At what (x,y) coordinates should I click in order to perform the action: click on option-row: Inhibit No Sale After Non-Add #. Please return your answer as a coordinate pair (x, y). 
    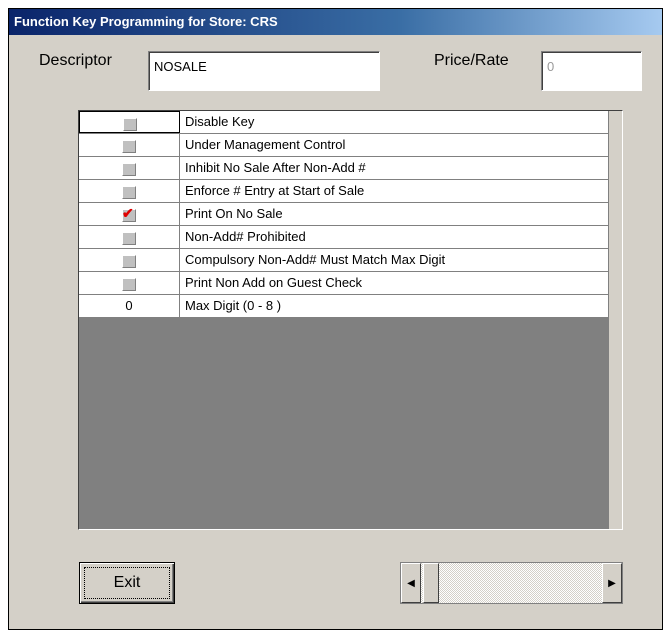
    Looking at the image, I should click on (344, 168).